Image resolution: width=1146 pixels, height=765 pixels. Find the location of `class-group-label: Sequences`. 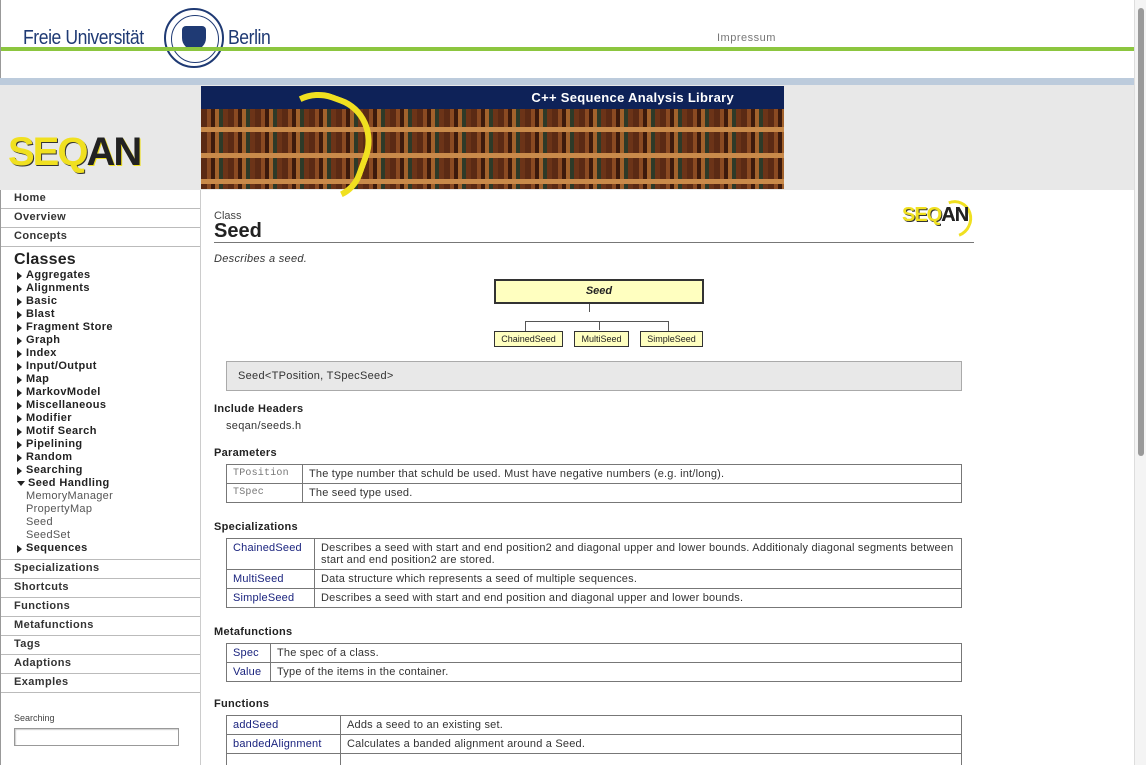

class-group-label: Sequences is located at coordinates (57, 548).